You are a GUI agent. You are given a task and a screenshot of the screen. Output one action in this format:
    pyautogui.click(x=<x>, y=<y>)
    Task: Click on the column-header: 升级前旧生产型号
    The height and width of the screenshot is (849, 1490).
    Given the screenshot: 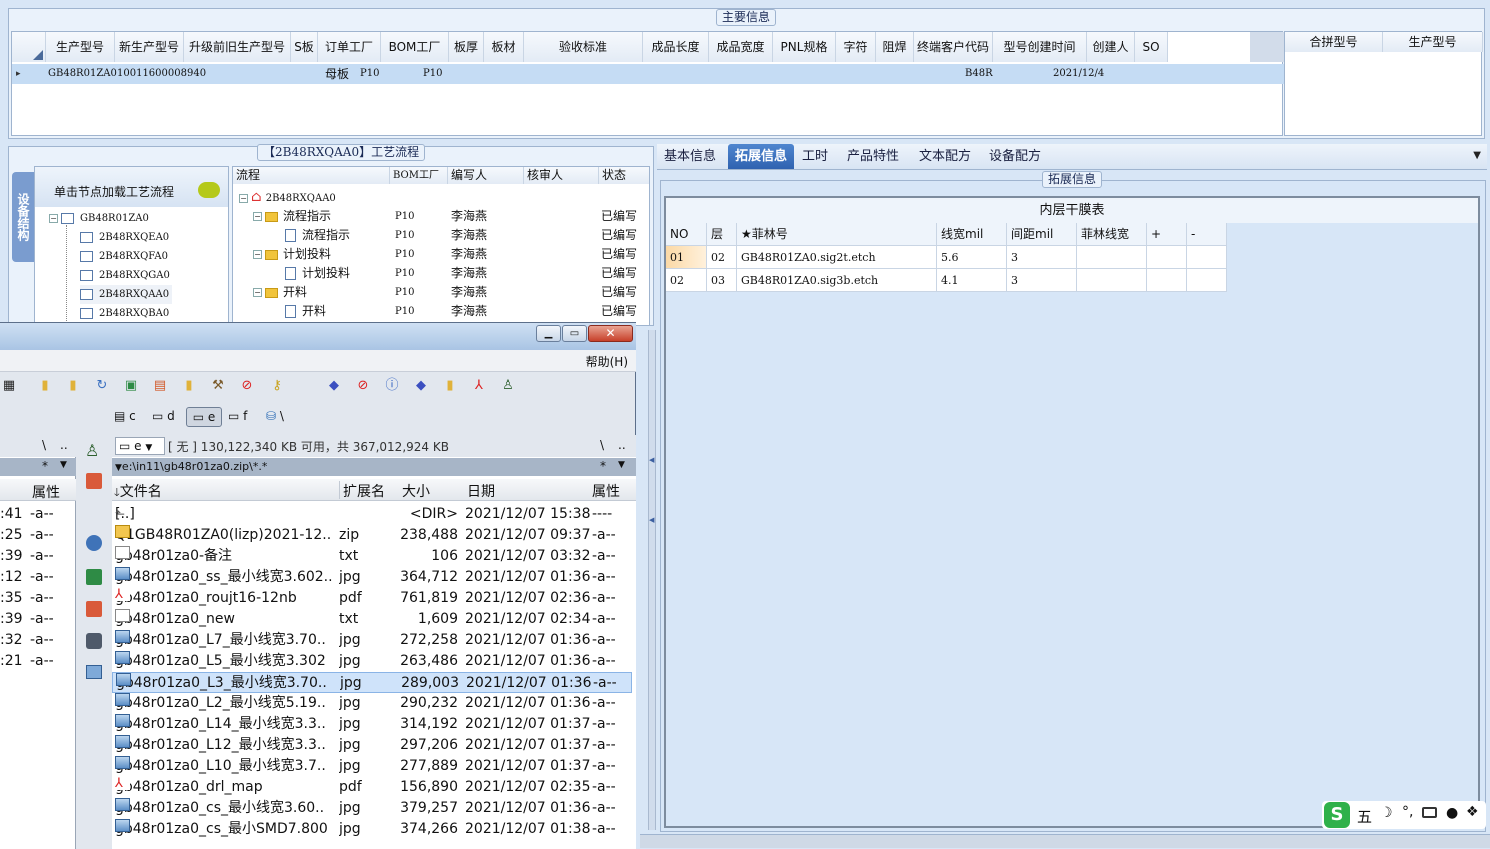 What is the action you would take?
    pyautogui.click(x=237, y=47)
    